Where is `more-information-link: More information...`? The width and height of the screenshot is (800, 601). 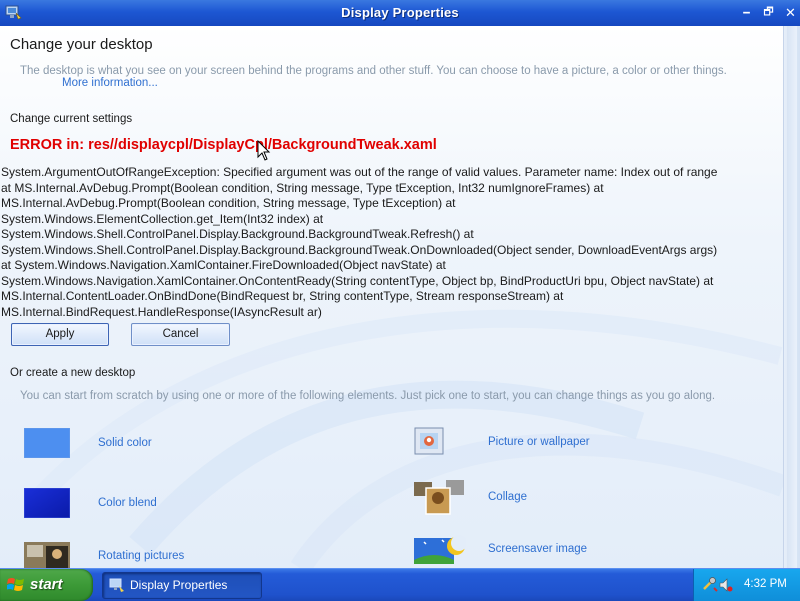
more-information-link: More information... is located at coordinates (110, 83).